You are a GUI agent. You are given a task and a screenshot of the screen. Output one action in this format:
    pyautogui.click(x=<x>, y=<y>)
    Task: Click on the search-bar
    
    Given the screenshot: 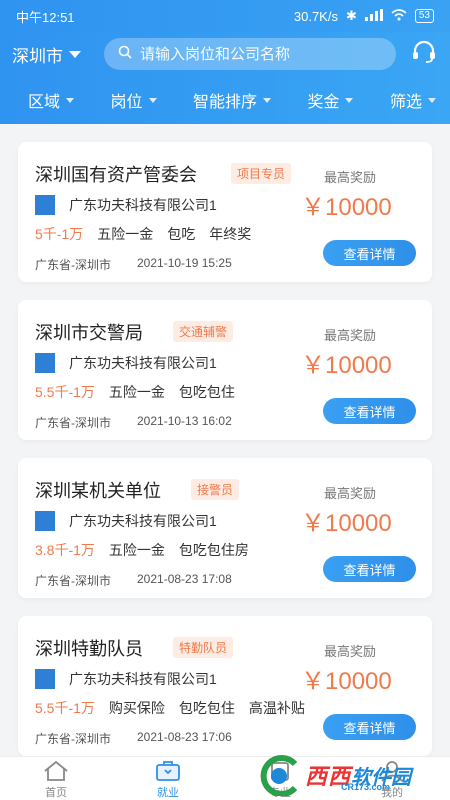 What is the action you would take?
    pyautogui.click(x=250, y=54)
    